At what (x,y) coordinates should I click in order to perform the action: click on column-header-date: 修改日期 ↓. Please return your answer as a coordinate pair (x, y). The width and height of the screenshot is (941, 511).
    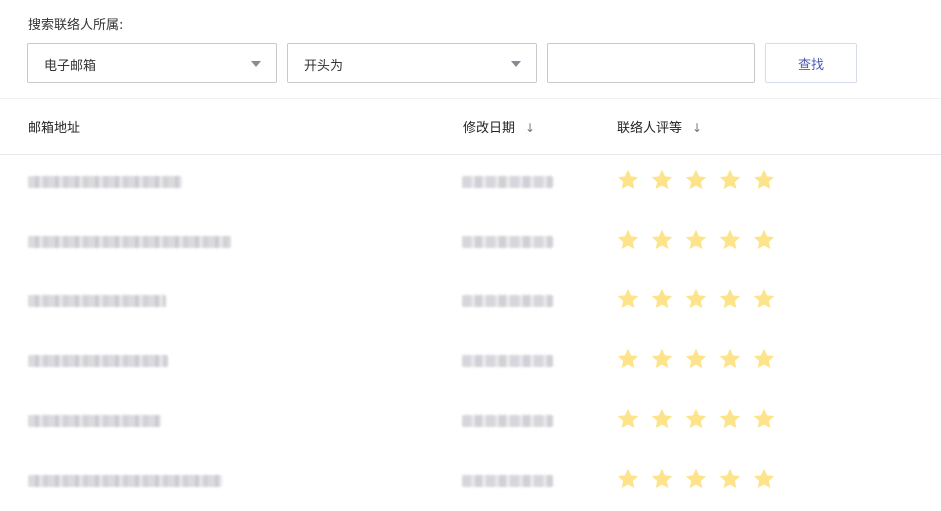
    Looking at the image, I should click on (499, 126).